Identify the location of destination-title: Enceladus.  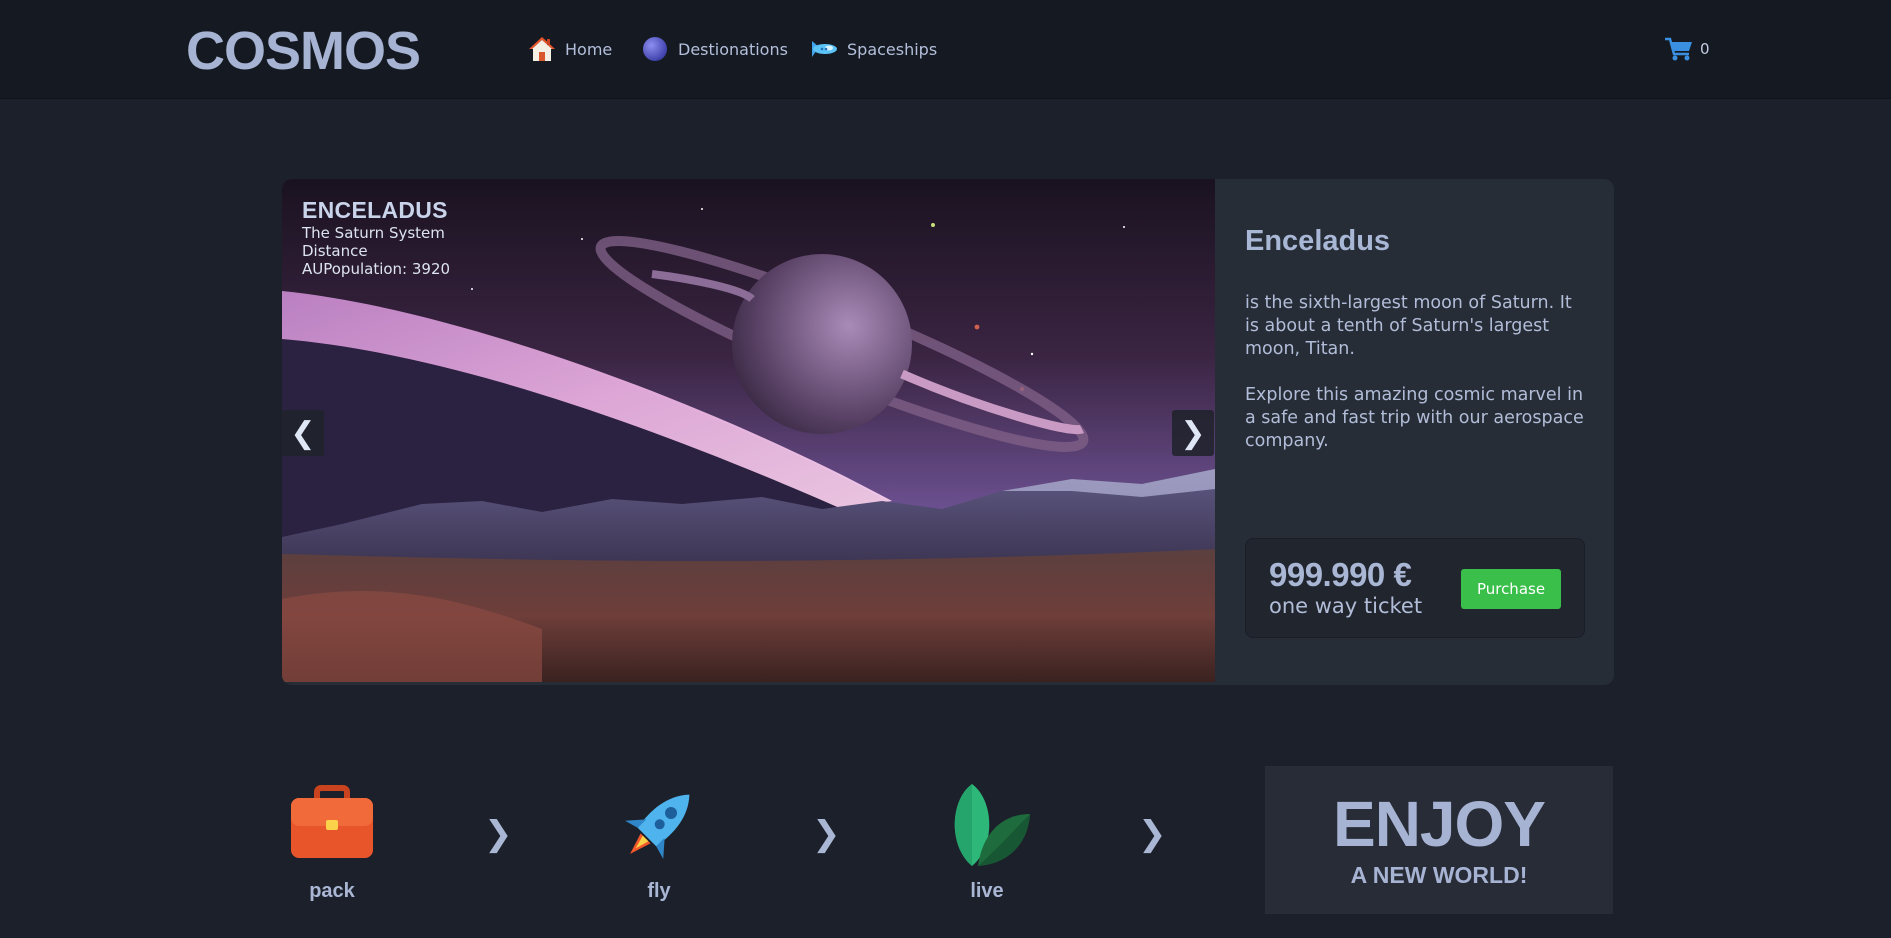
(1318, 241).